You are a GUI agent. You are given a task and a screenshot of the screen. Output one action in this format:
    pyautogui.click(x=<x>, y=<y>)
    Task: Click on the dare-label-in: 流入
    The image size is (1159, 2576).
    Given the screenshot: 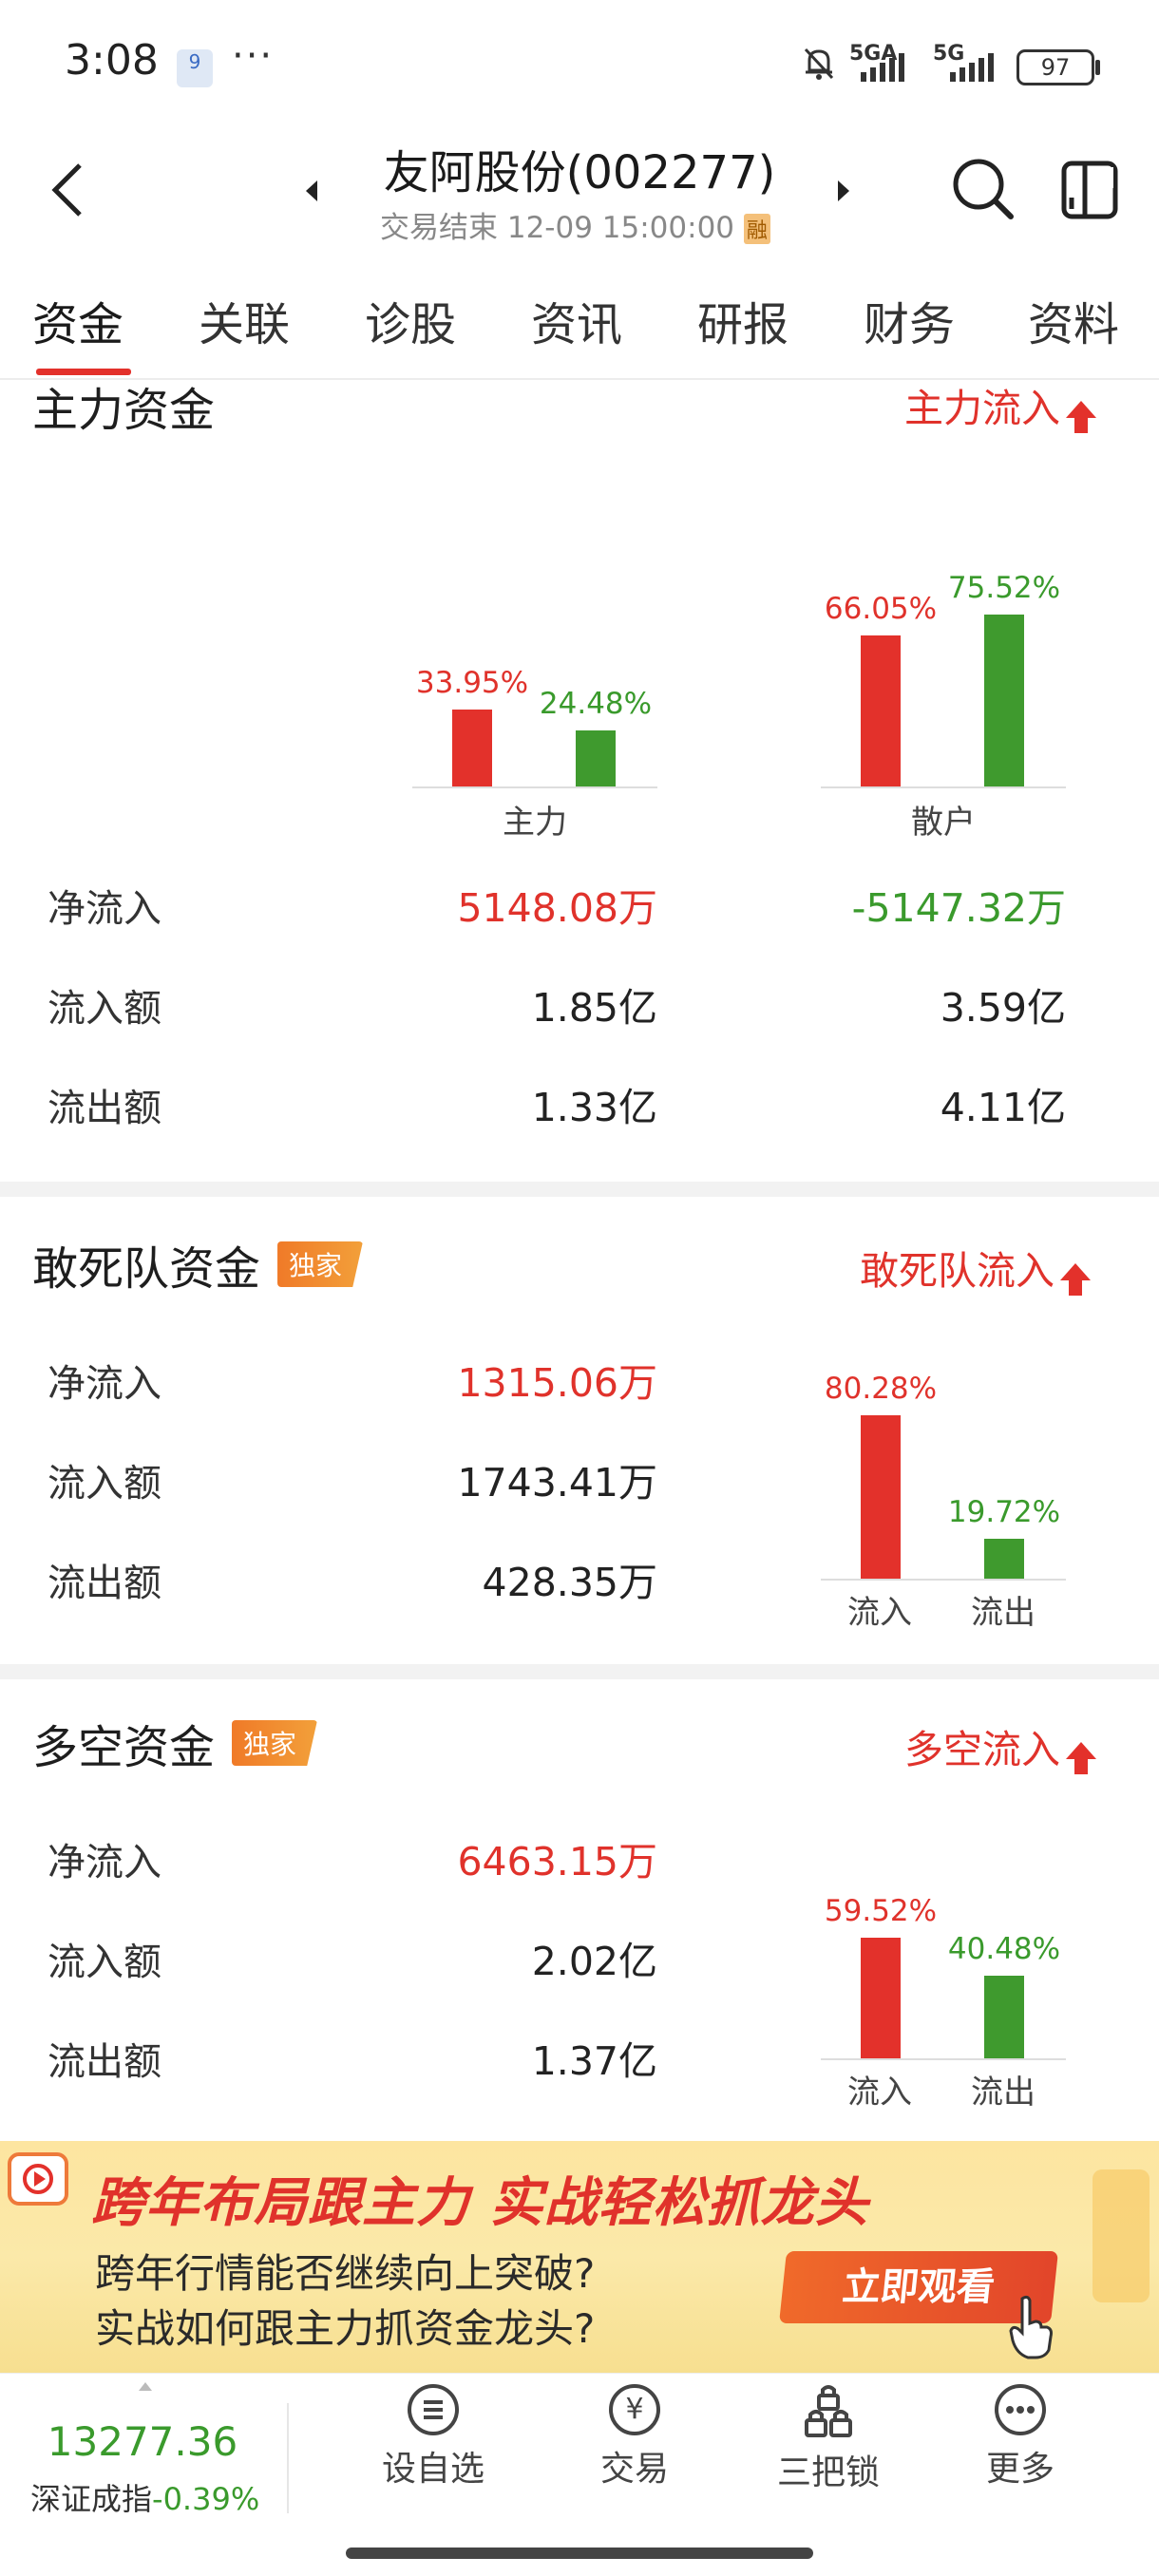 What is the action you would take?
    pyautogui.click(x=879, y=1613)
    